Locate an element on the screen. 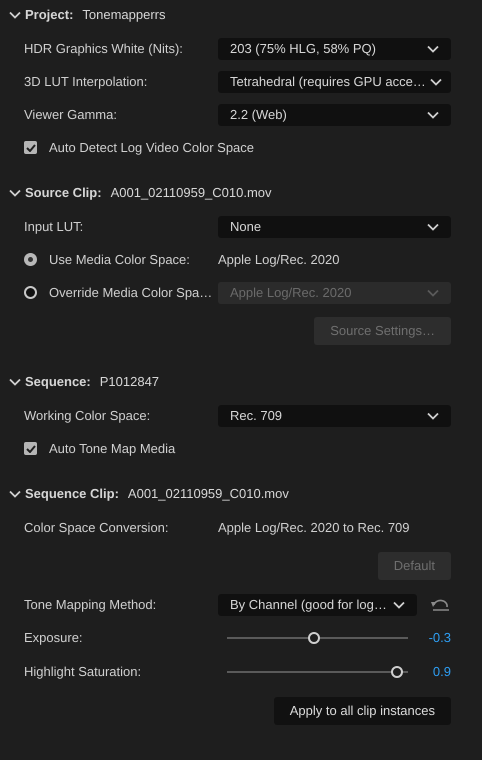 The image size is (482, 760). checkbox-label: Auto Detect Log Video Color Space is located at coordinates (151, 147).